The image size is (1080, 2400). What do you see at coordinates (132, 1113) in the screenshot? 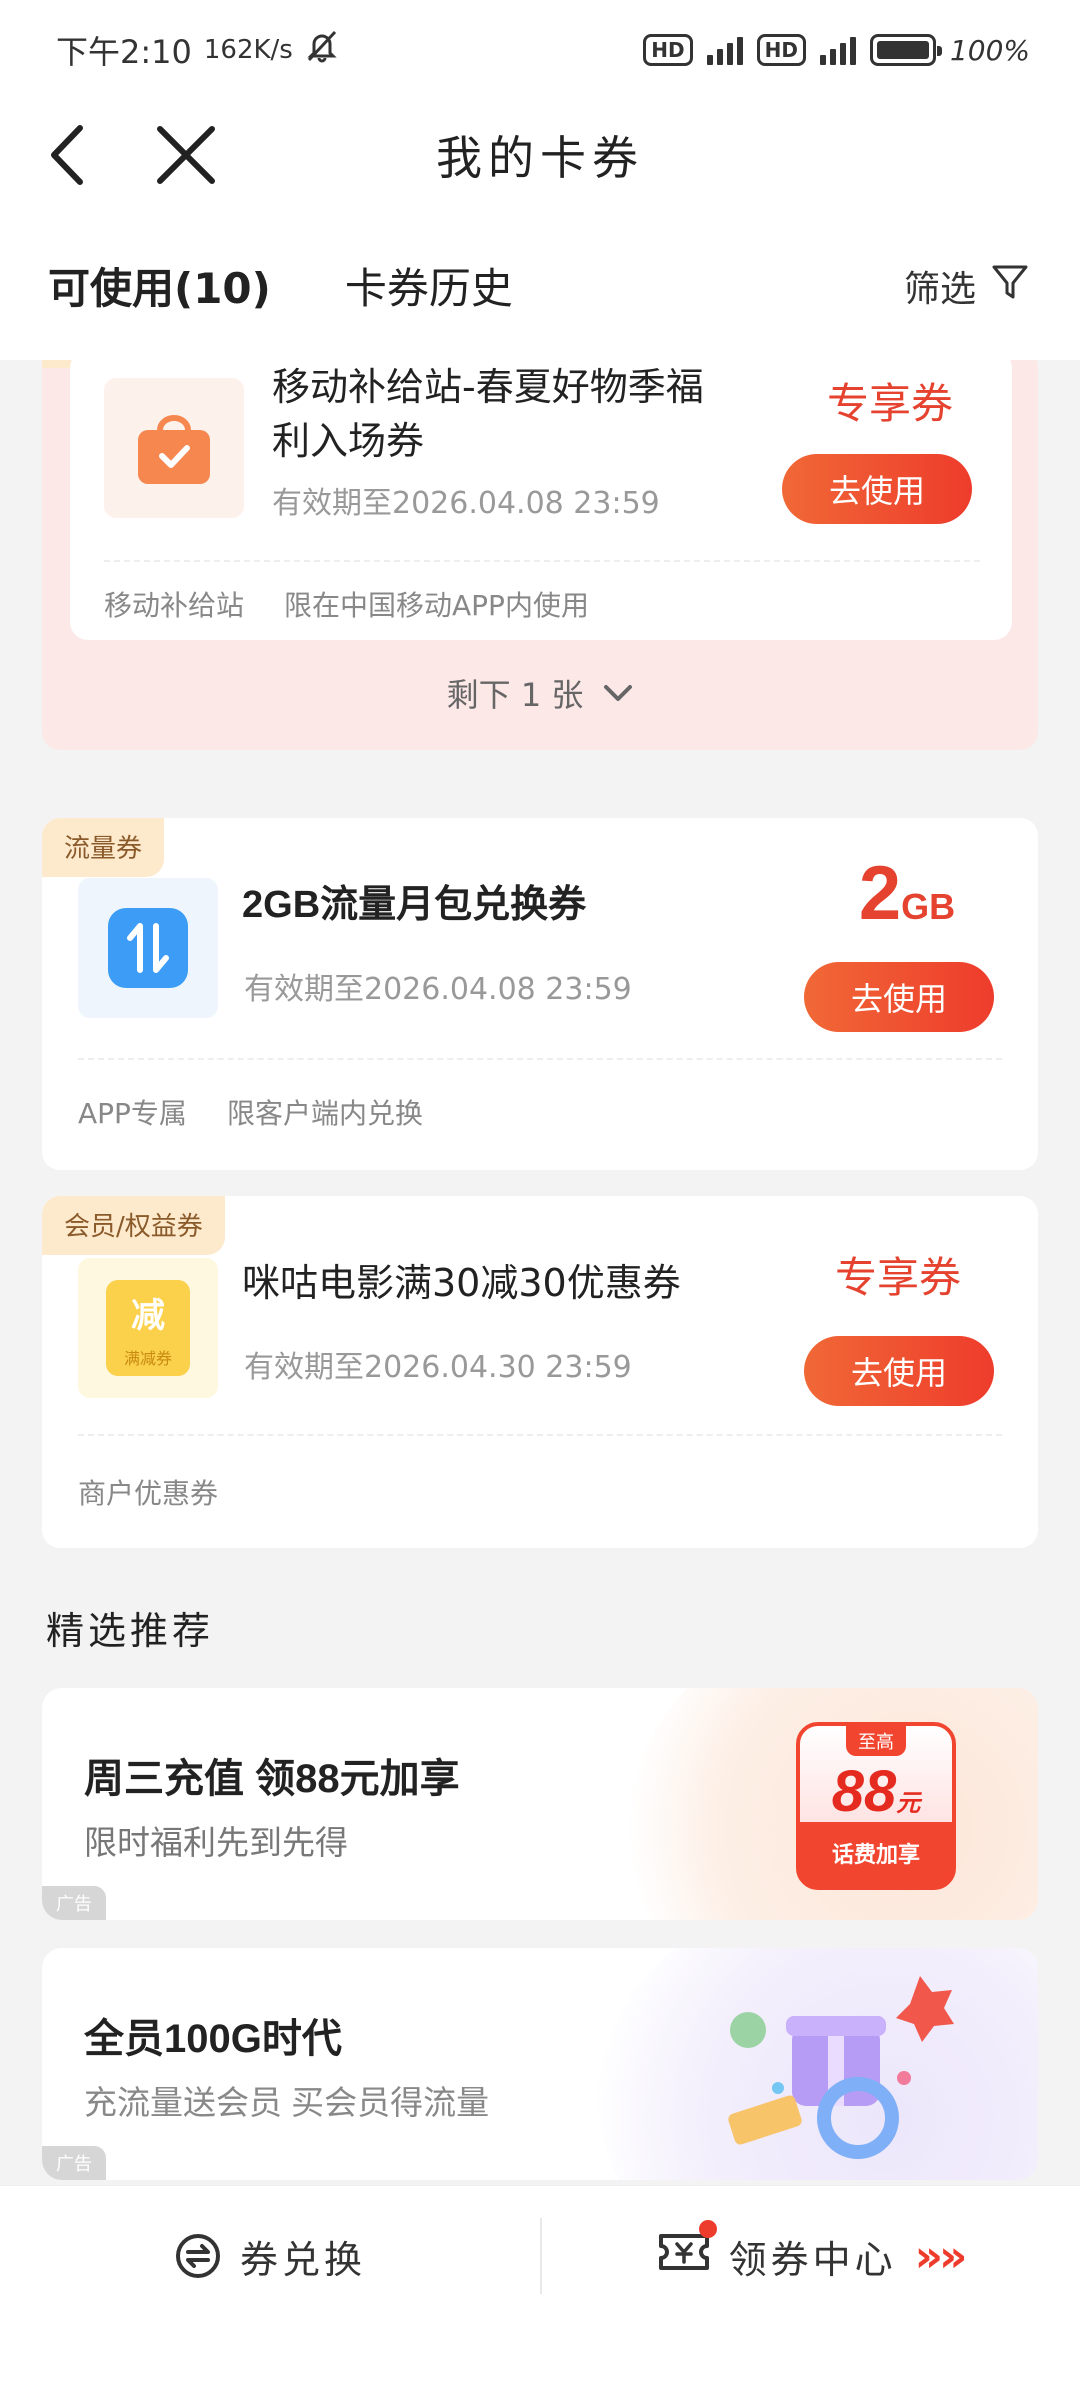
I see `coupon-merchant: APP专属` at bounding box center [132, 1113].